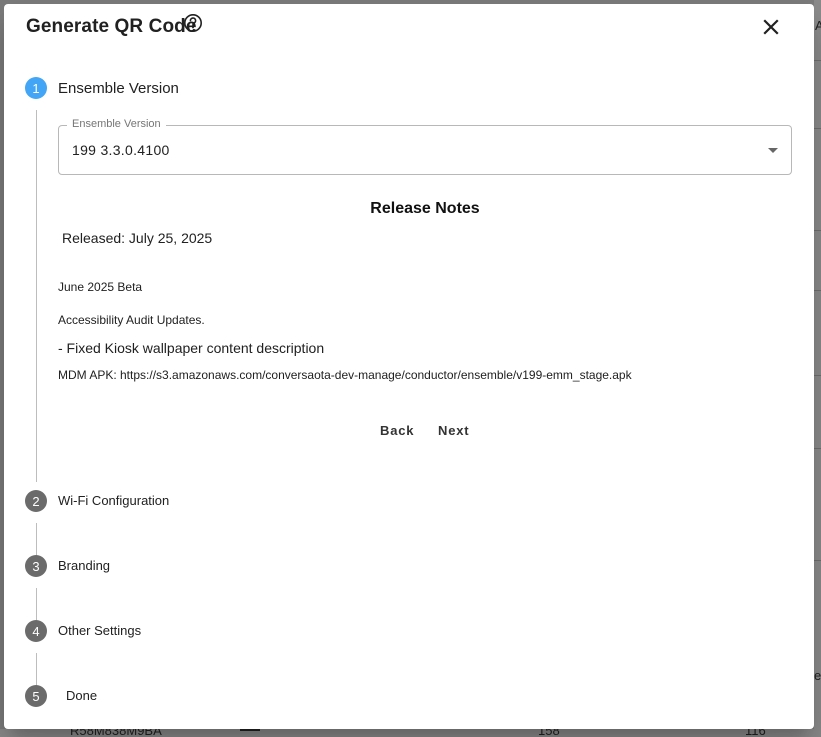 This screenshot has width=821, height=737. What do you see at coordinates (397, 430) in the screenshot?
I see `back-button: Back` at bounding box center [397, 430].